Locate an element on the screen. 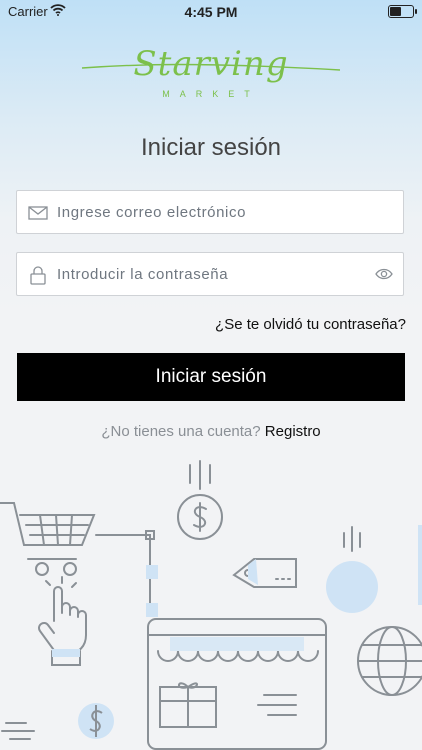 The height and width of the screenshot is (750, 422). password-field is located at coordinates (210, 274).